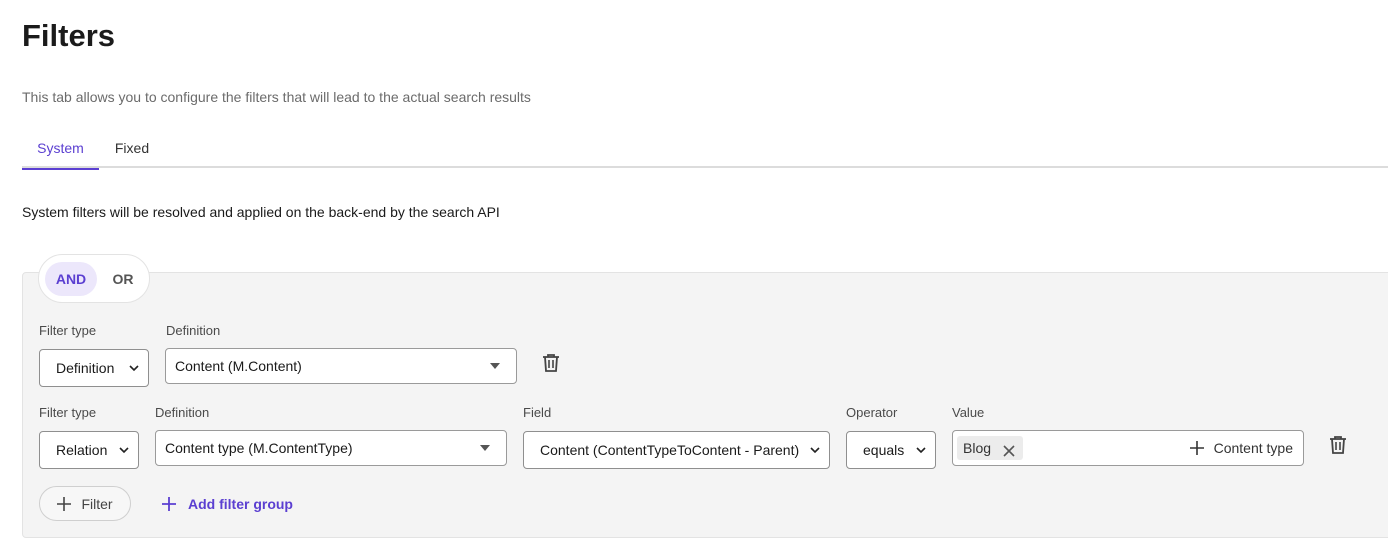 Image resolution: width=1388 pixels, height=546 pixels. I want to click on tab-system: System, so click(60, 150).